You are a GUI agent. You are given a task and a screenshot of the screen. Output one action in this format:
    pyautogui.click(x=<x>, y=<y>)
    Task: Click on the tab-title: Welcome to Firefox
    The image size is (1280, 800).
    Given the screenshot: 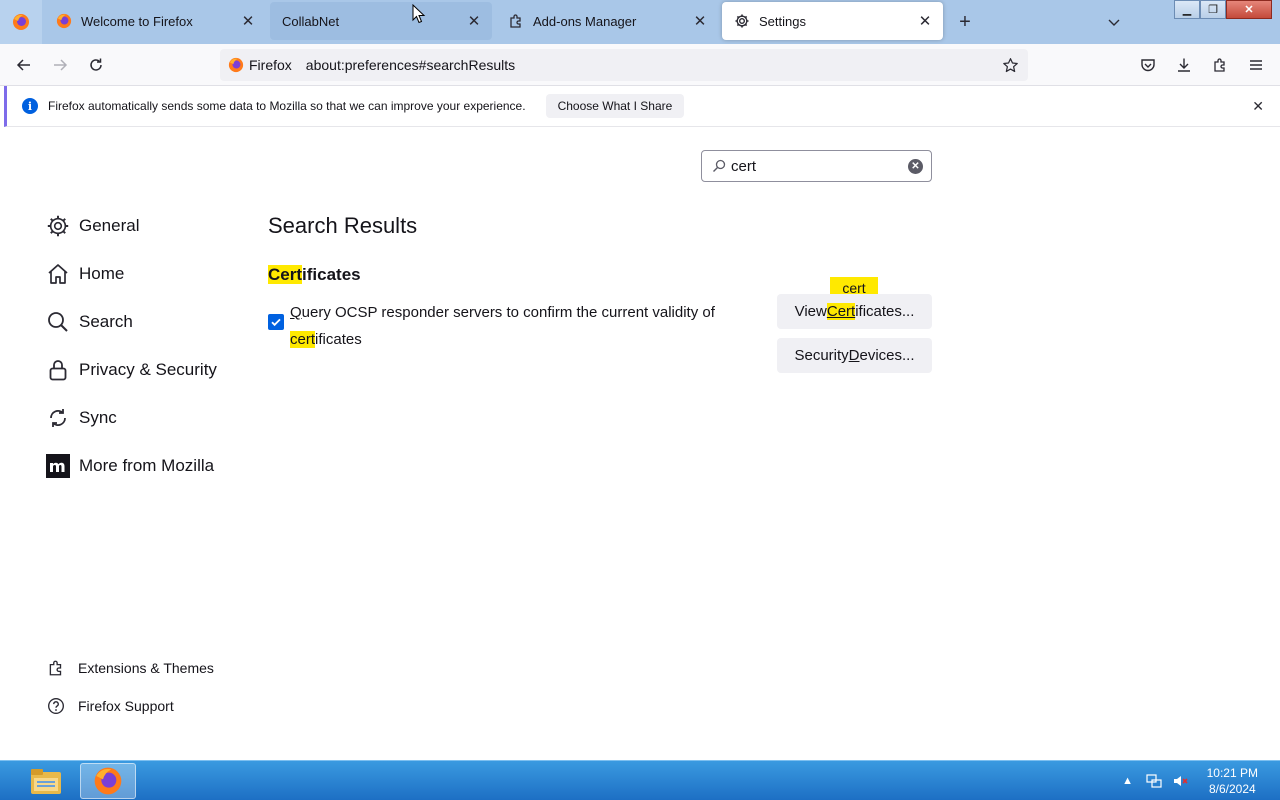 What is the action you would take?
    pyautogui.click(x=137, y=21)
    